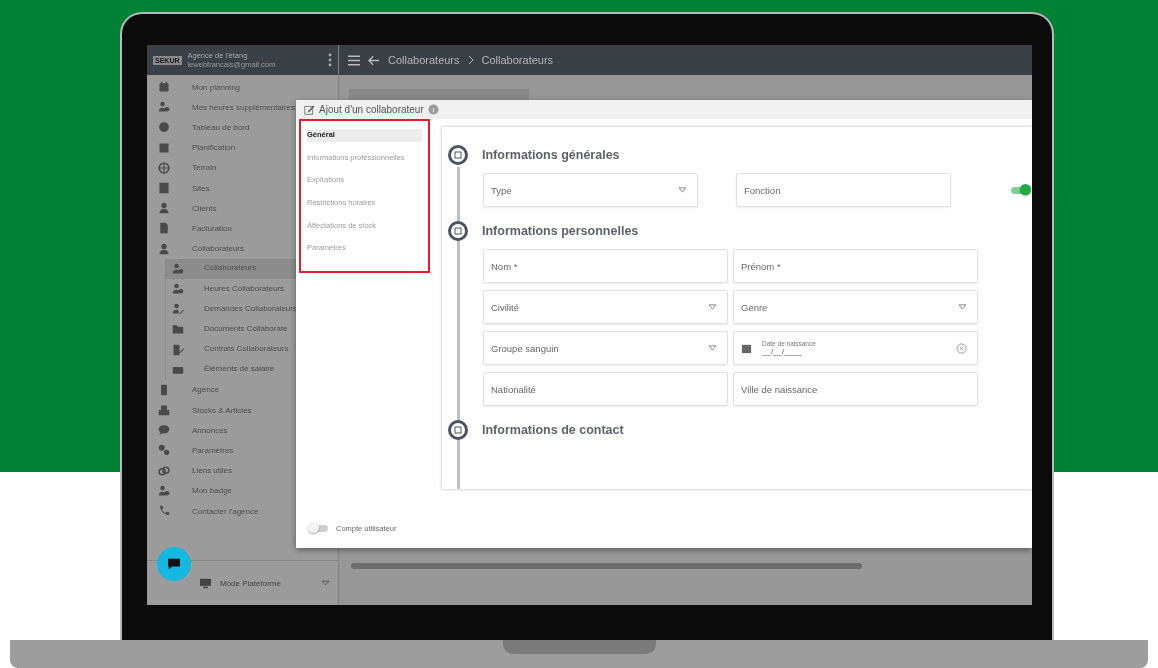  Describe the element at coordinates (164, 228) in the screenshot. I see `document-icon` at that location.